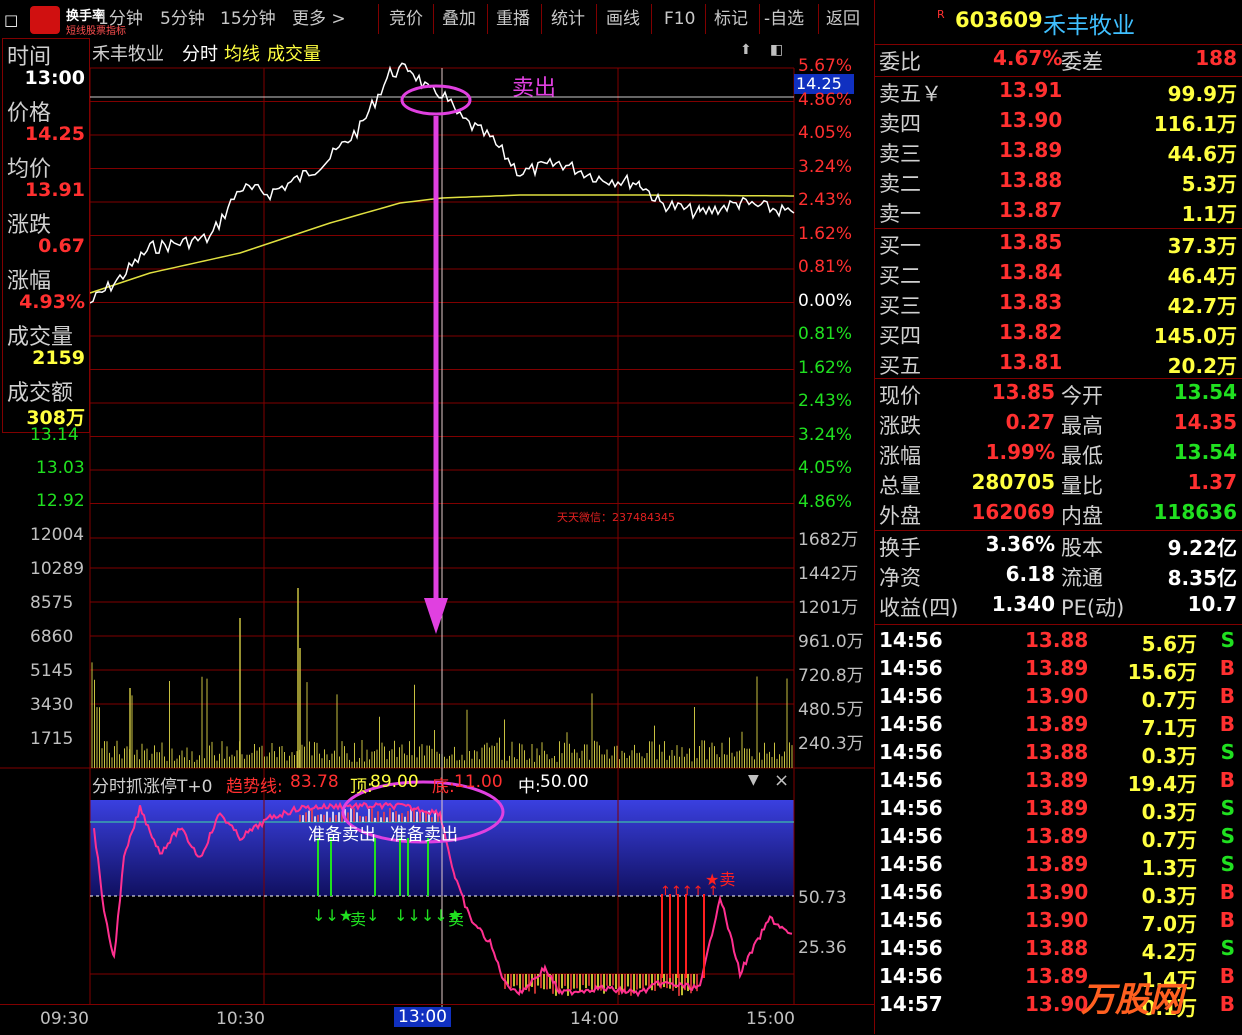  What do you see at coordinates (513, 19) in the screenshot?
I see `btn-replay: 重播` at bounding box center [513, 19].